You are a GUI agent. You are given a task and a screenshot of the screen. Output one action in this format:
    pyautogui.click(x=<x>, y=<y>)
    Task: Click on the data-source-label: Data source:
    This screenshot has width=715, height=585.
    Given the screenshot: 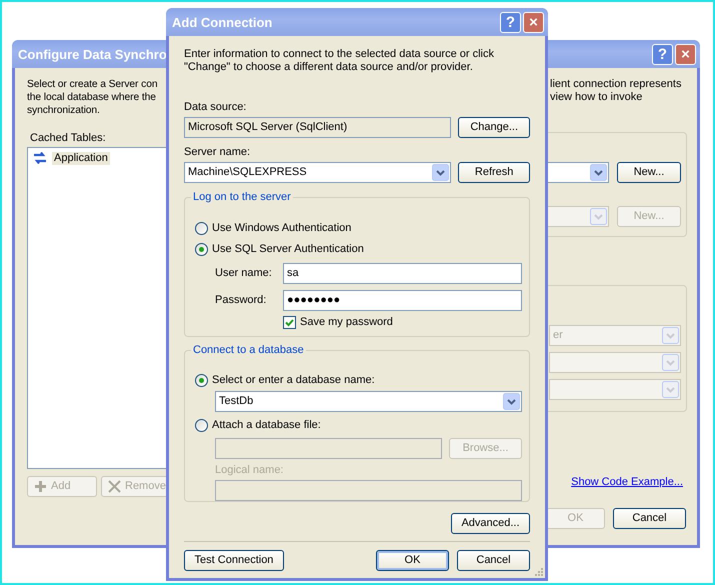 What is the action you would take?
    pyautogui.click(x=216, y=107)
    